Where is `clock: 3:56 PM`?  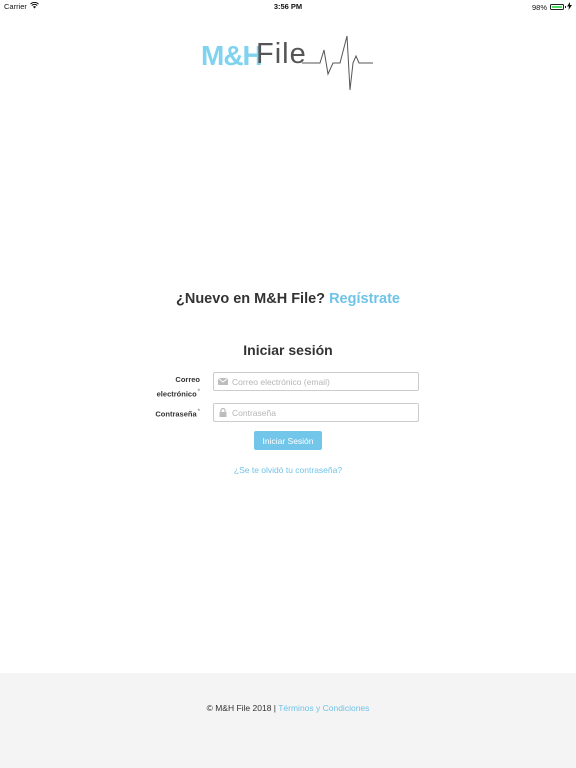 clock: 3:56 PM is located at coordinates (288, 6).